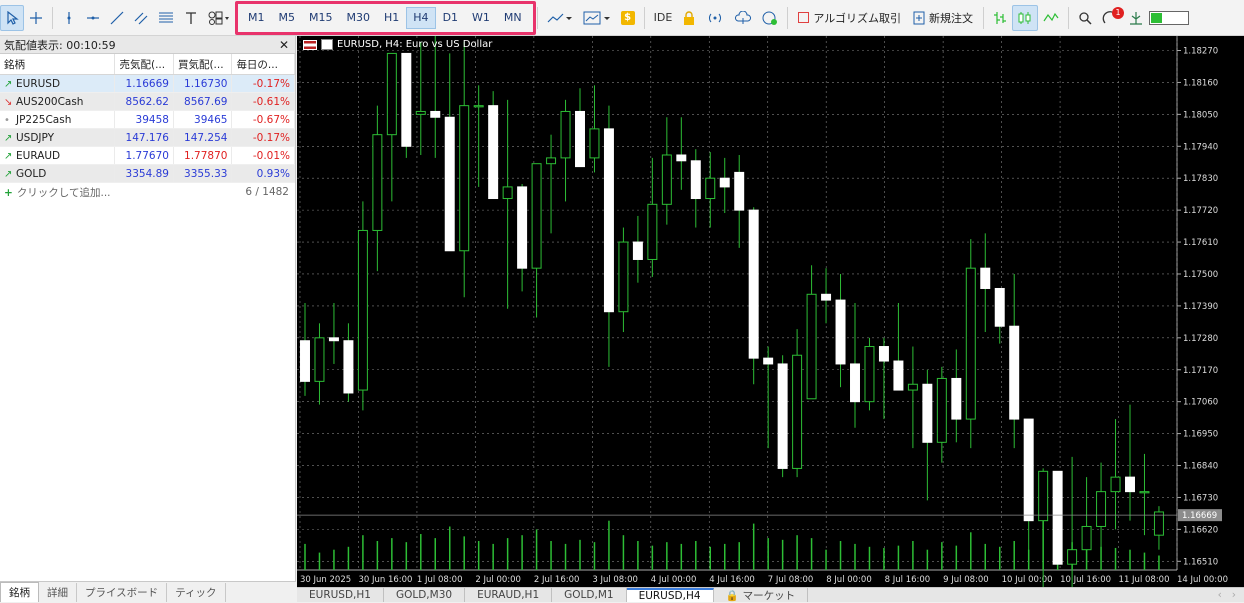 The width and height of the screenshot is (1244, 603). I want to click on chart-tab-eurusd-h4: EURUSD,H4, so click(670, 595).